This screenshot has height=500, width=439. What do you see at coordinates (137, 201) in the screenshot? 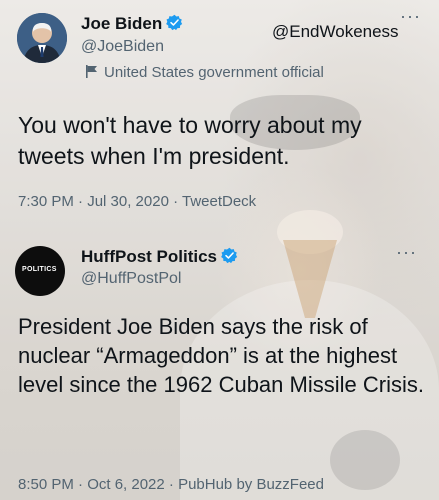
I see `tweet-timestamp: 7:30 PM · Jul 30, 2020 · TweetDeck` at bounding box center [137, 201].